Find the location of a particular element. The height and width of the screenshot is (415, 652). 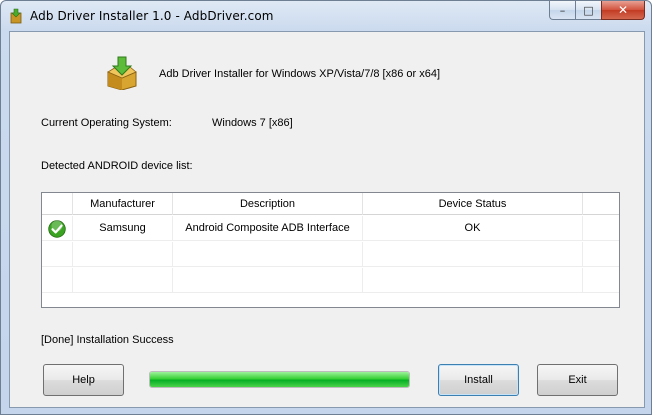

device-list-label: Detected ANDROID device list: is located at coordinates (117, 166).